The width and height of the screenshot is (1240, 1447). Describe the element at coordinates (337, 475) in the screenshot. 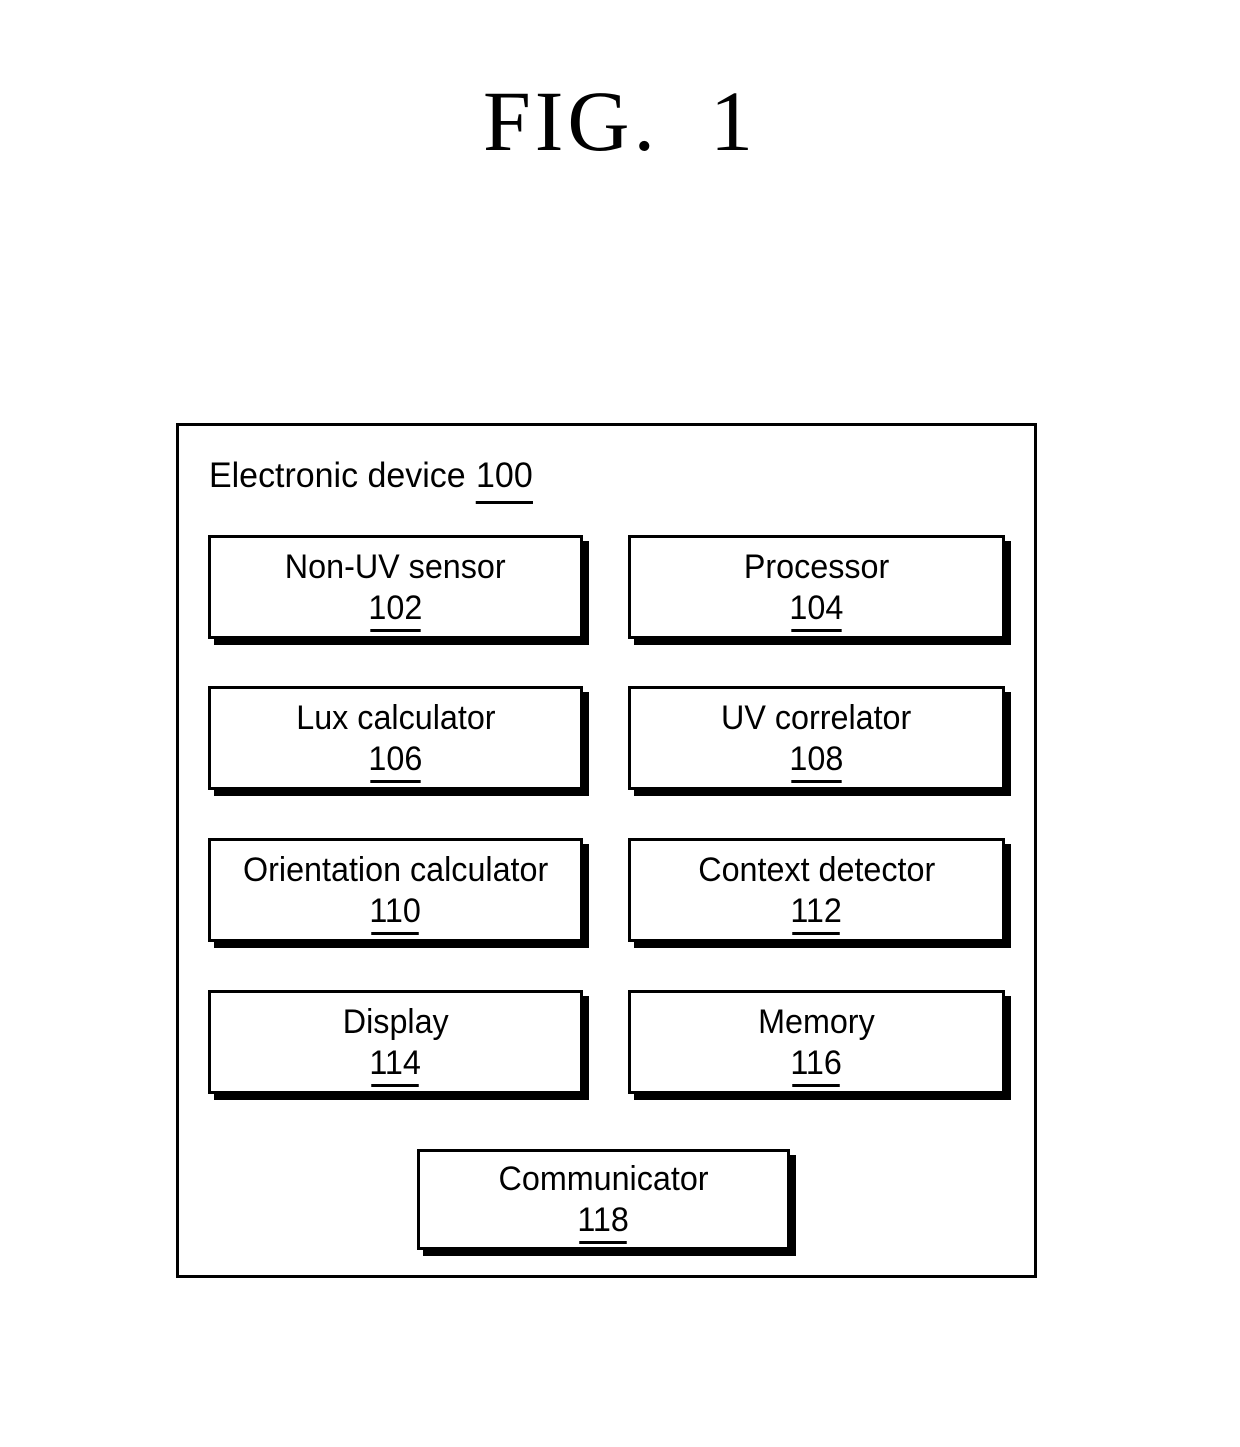

I see `electronic-device-label-text: Electronic device` at that location.